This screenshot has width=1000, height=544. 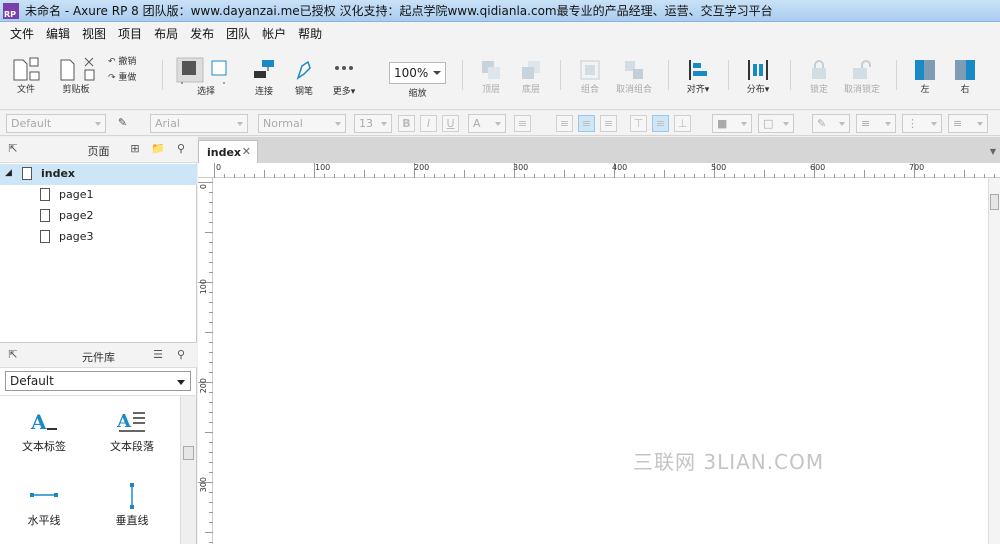 I want to click on align-text-right-icon: ≡, so click(x=608, y=123).